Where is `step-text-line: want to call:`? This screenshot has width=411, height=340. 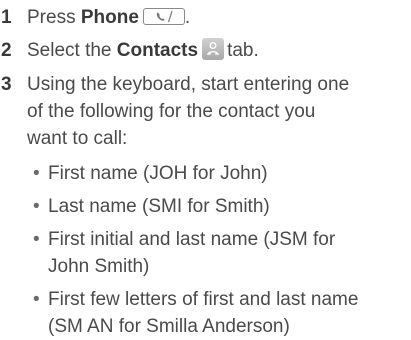 step-text-line: want to call: is located at coordinates (77, 138).